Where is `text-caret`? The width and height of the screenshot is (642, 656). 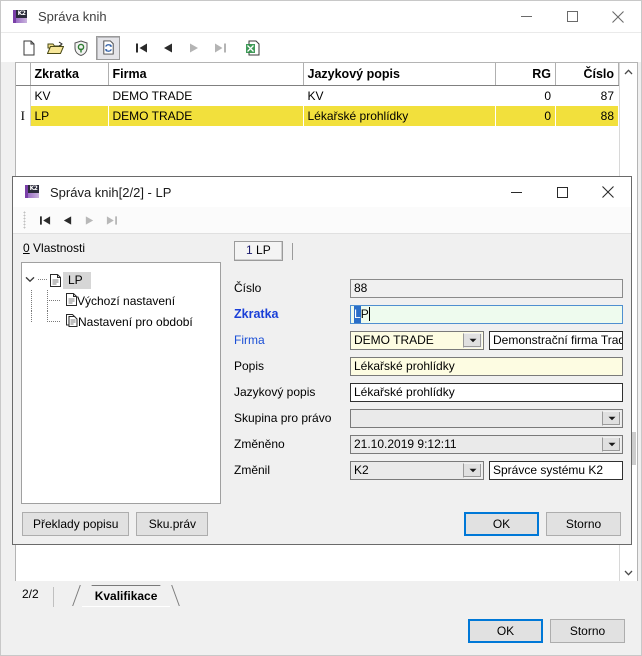 text-caret is located at coordinates (369, 314).